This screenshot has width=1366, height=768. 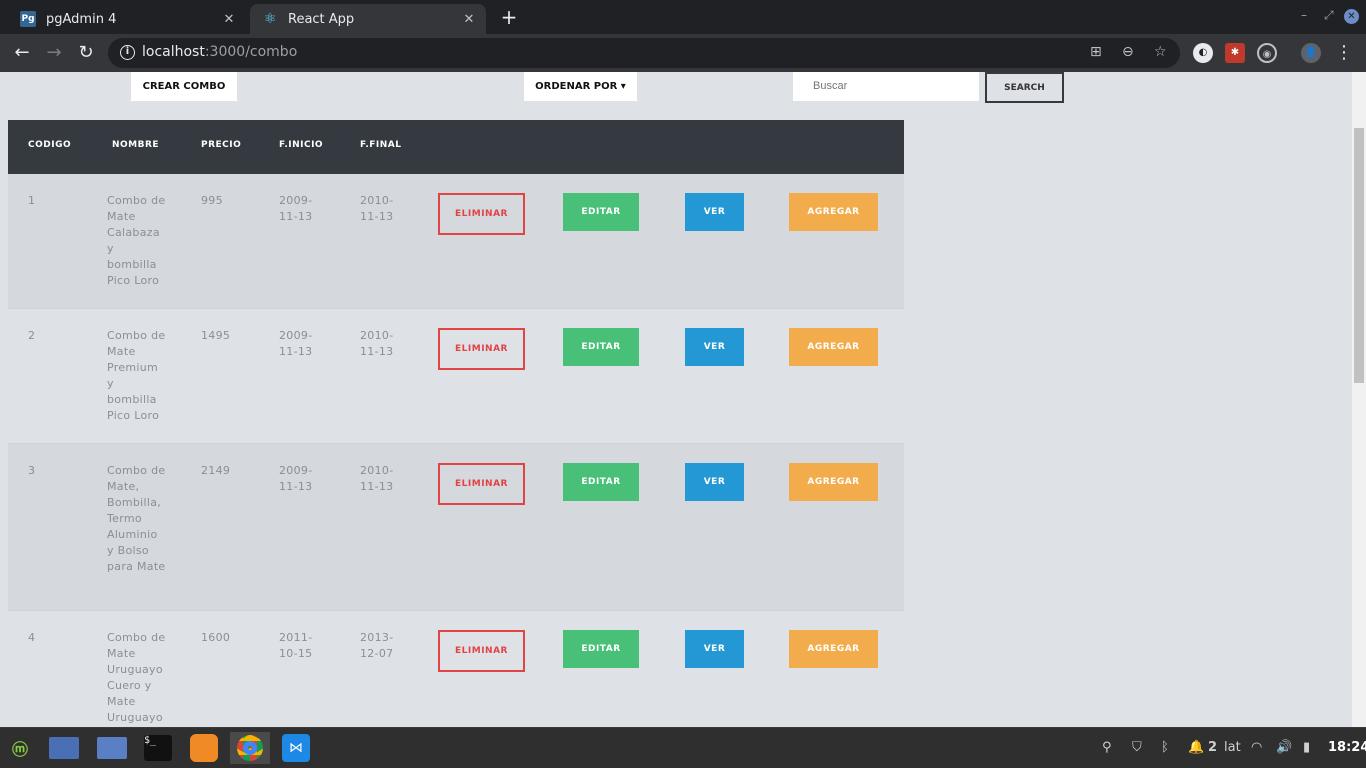 What do you see at coordinates (886, 86) in the screenshot?
I see `search-input` at bounding box center [886, 86].